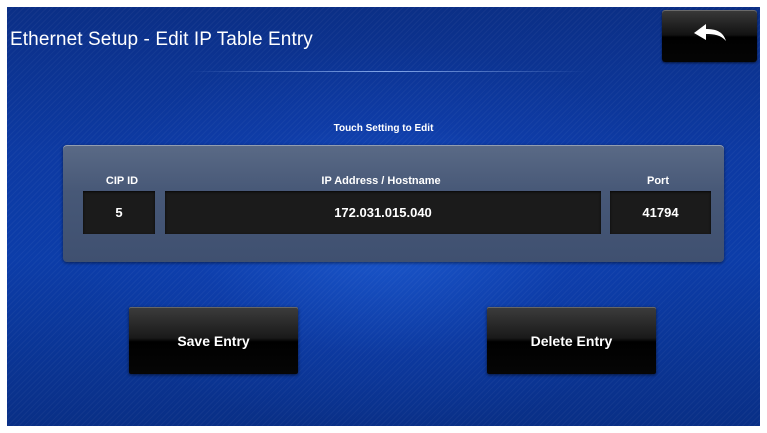  I want to click on save-entry-label: Save Entry, so click(213, 340).